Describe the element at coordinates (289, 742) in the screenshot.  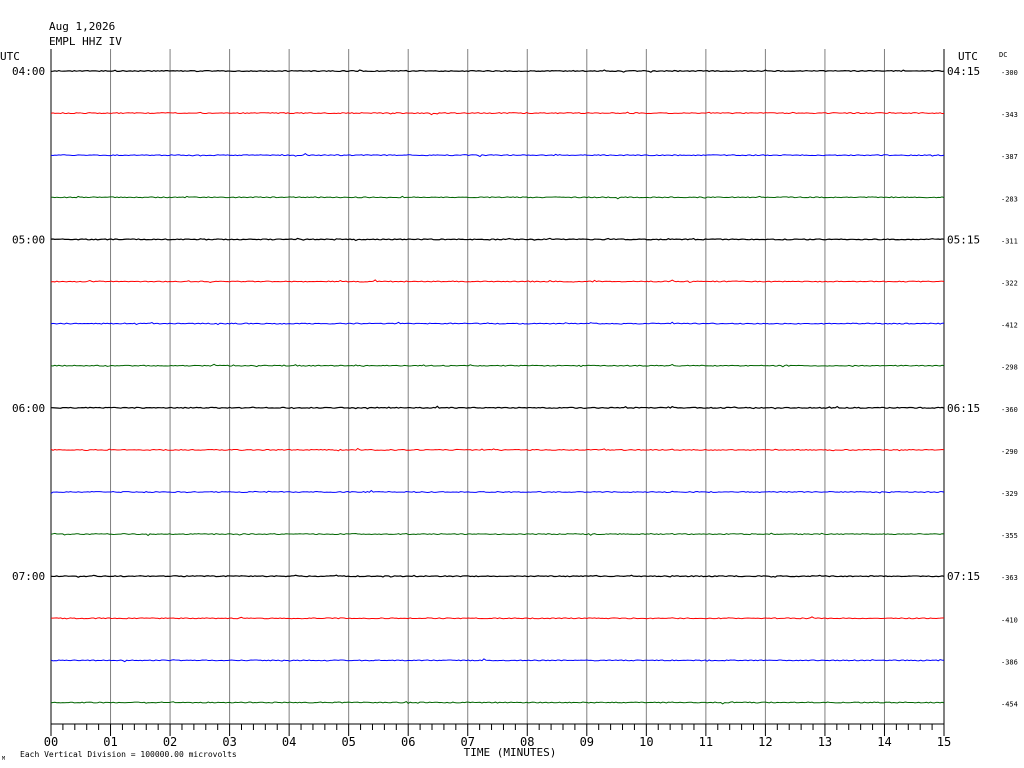
I see `x-tick-label-04: 04` at that location.